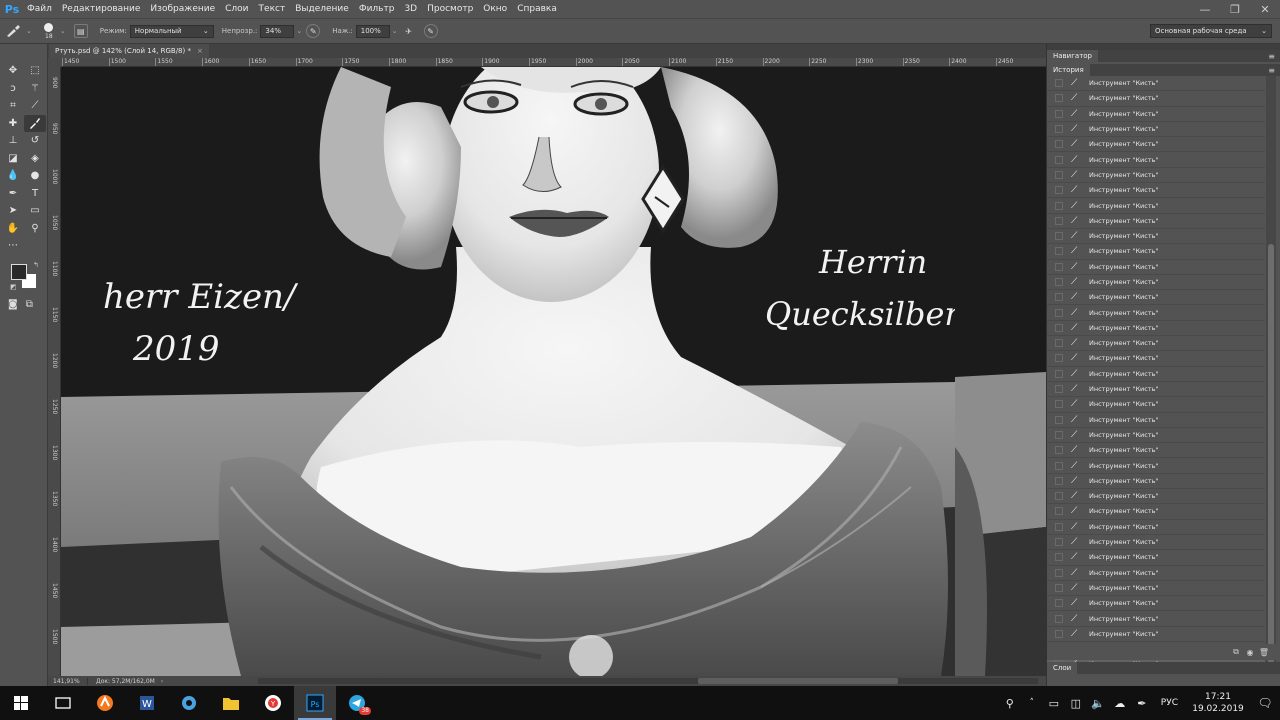 Image resolution: width=1280 pixels, height=720 pixels. Describe the element at coordinates (798, 681) in the screenshot. I see `horizontal-scroll-thumb` at that location.